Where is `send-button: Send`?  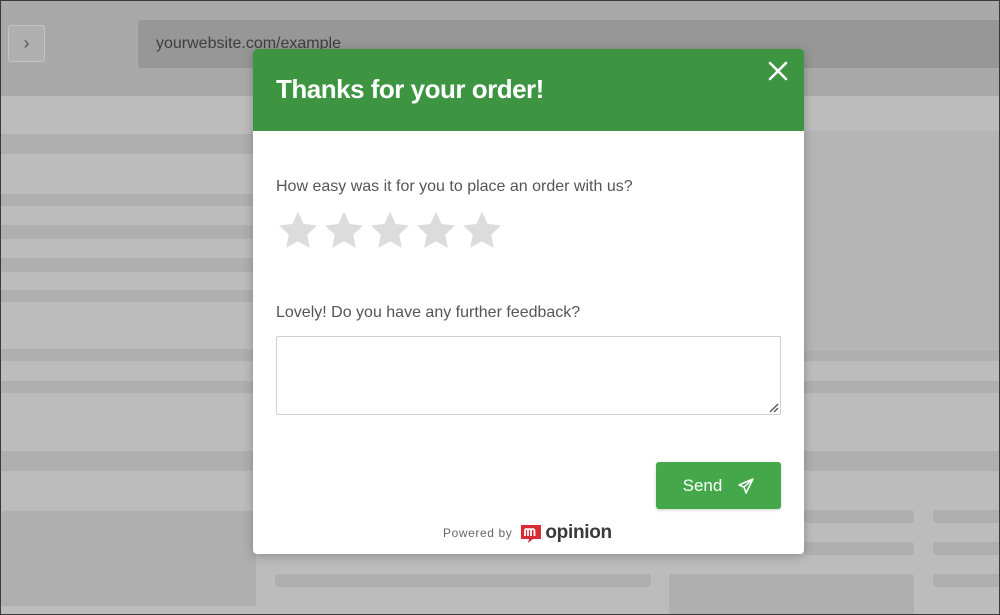 send-button: Send is located at coordinates (718, 485).